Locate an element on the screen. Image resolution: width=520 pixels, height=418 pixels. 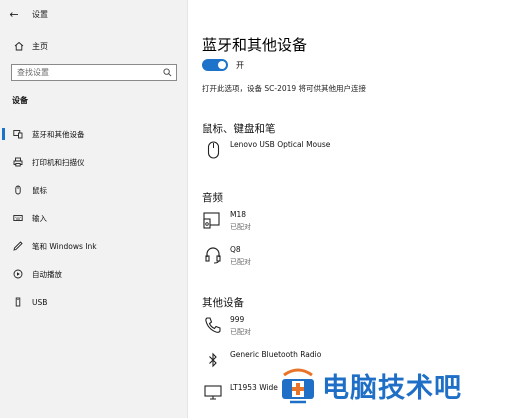
bluetooth-toggle-row: 开 is located at coordinates (223, 65).